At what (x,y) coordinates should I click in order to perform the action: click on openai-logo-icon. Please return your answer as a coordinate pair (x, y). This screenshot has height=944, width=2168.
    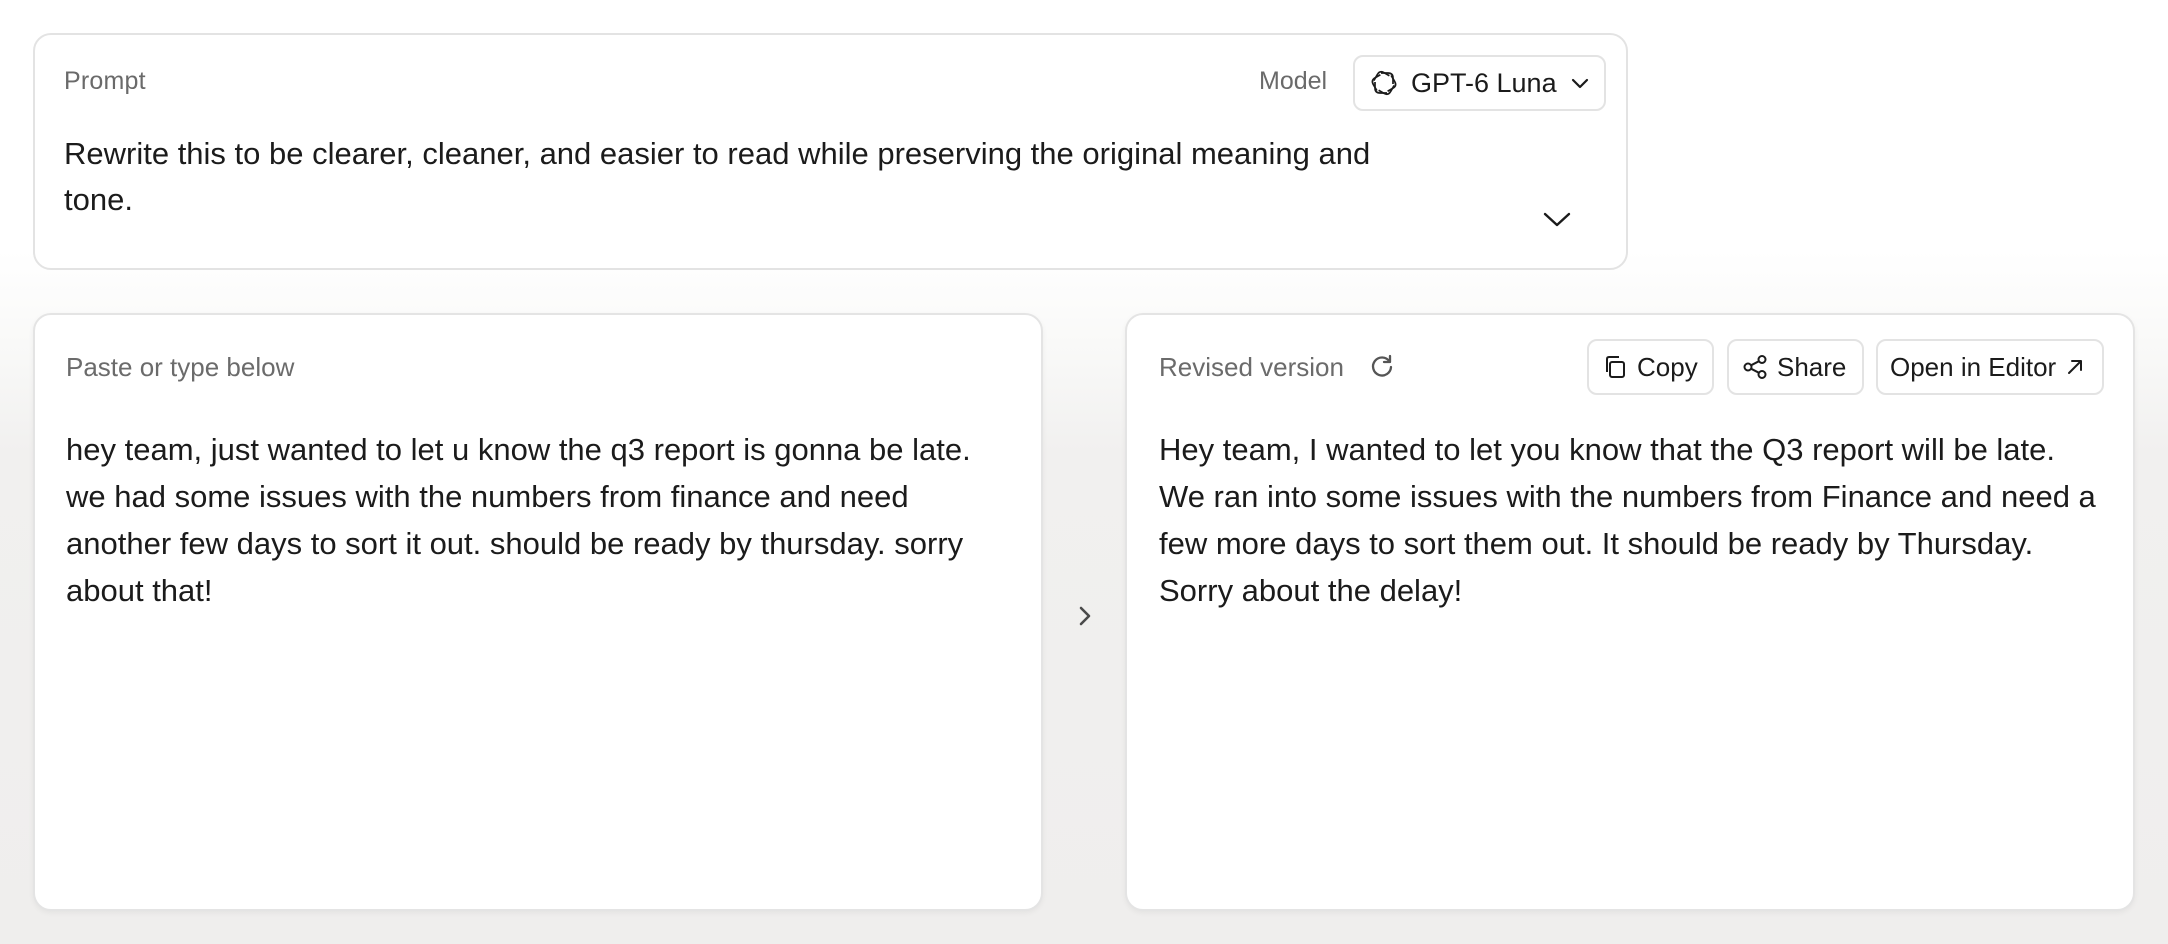
    Looking at the image, I should click on (1384, 83).